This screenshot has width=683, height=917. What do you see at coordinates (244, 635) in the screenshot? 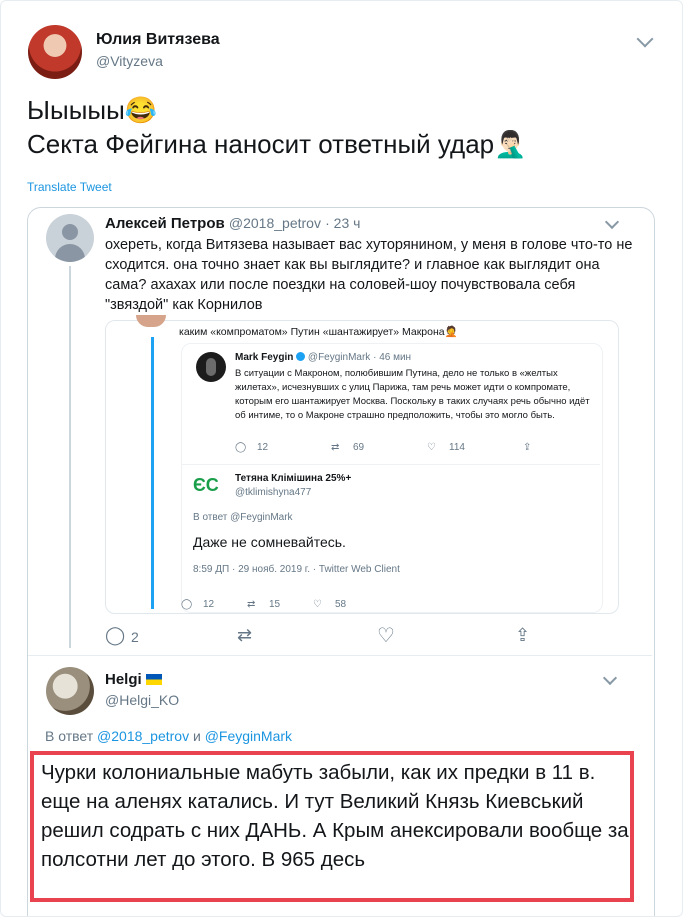
I see `retweet-icon: ⇄` at bounding box center [244, 635].